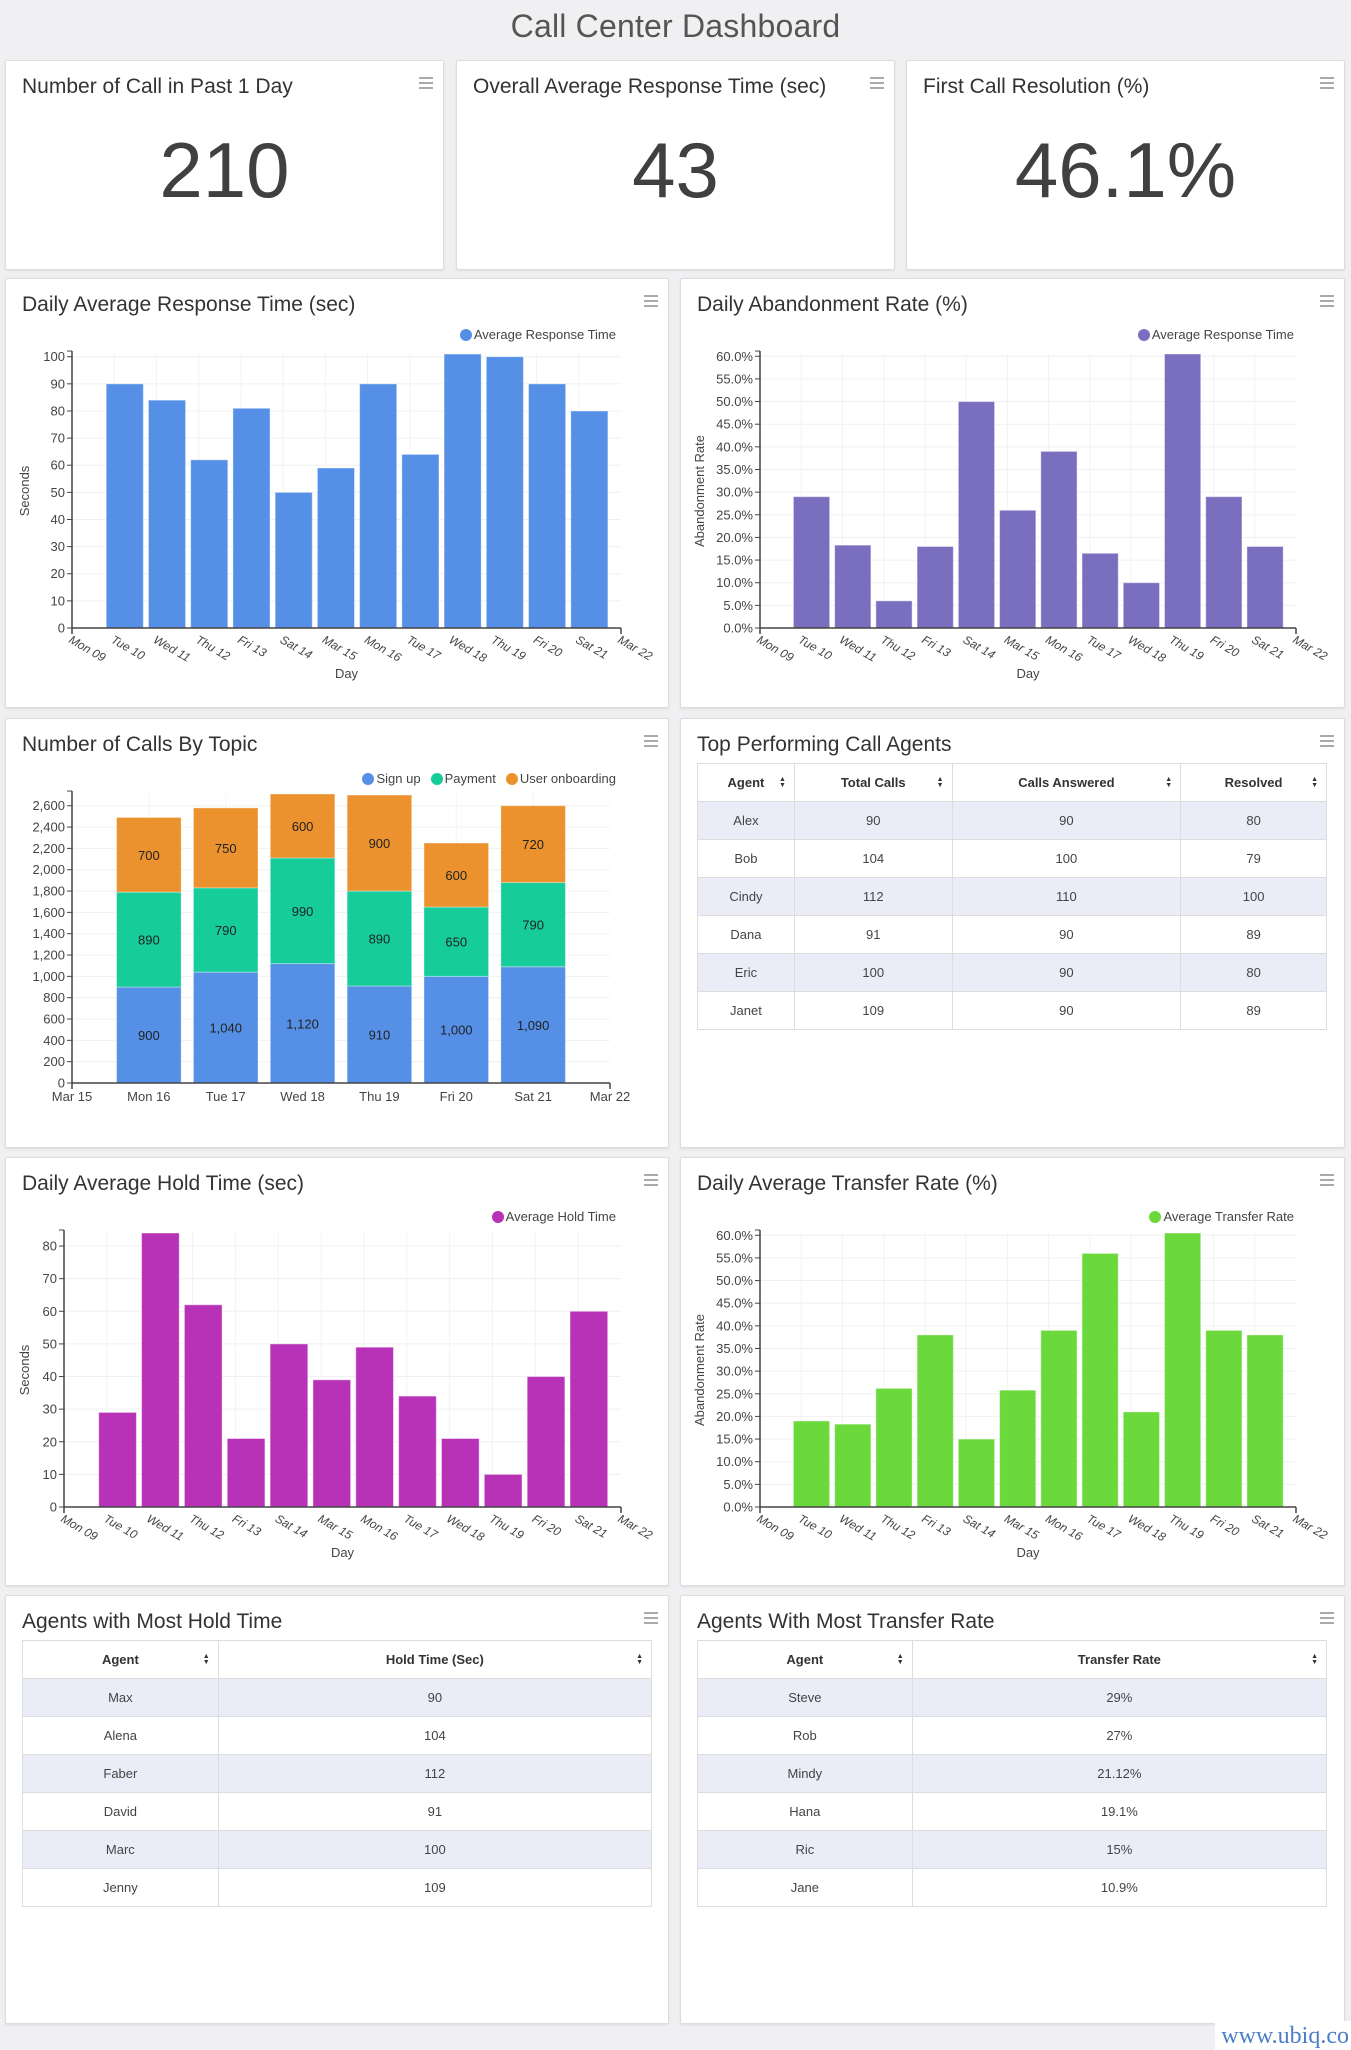 The width and height of the screenshot is (1351, 2050). Describe the element at coordinates (1125, 170) in the screenshot. I see `kpi-value: 46.1%` at that location.